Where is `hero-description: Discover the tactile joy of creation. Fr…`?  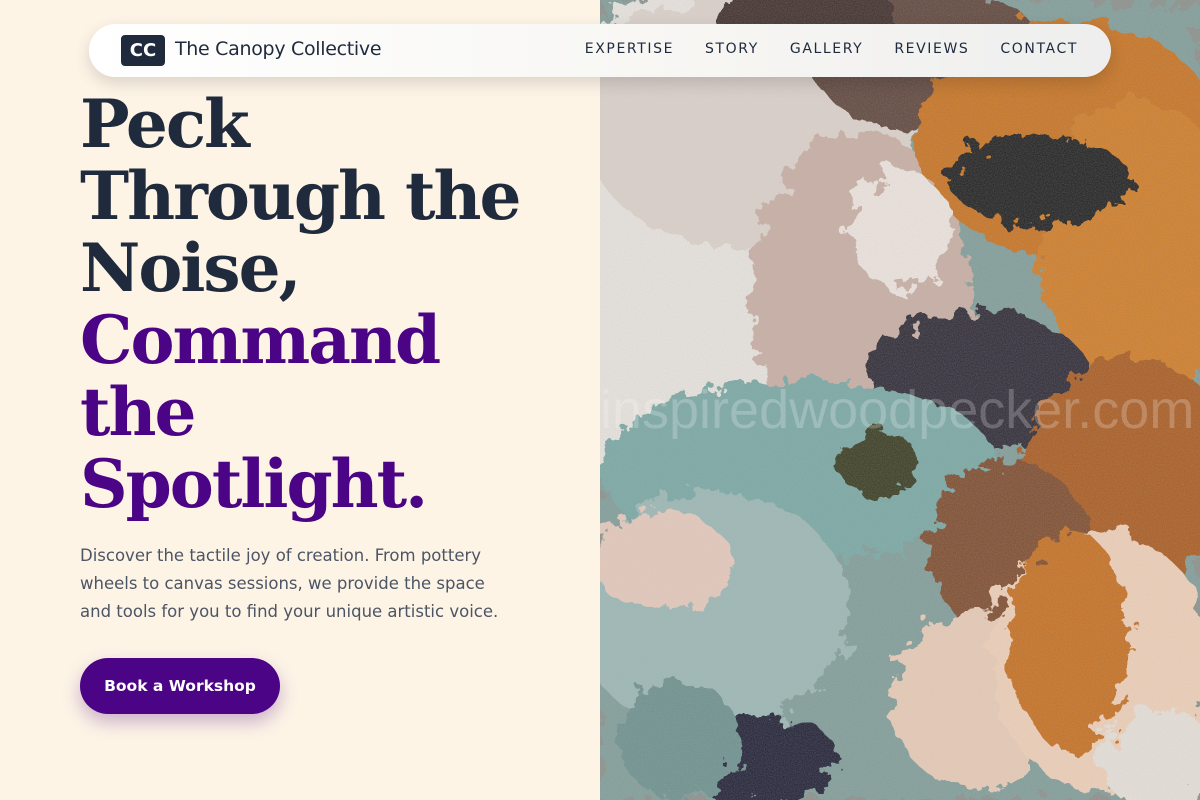 hero-description: Discover the tactile joy of creation. Fr… is located at coordinates (289, 583).